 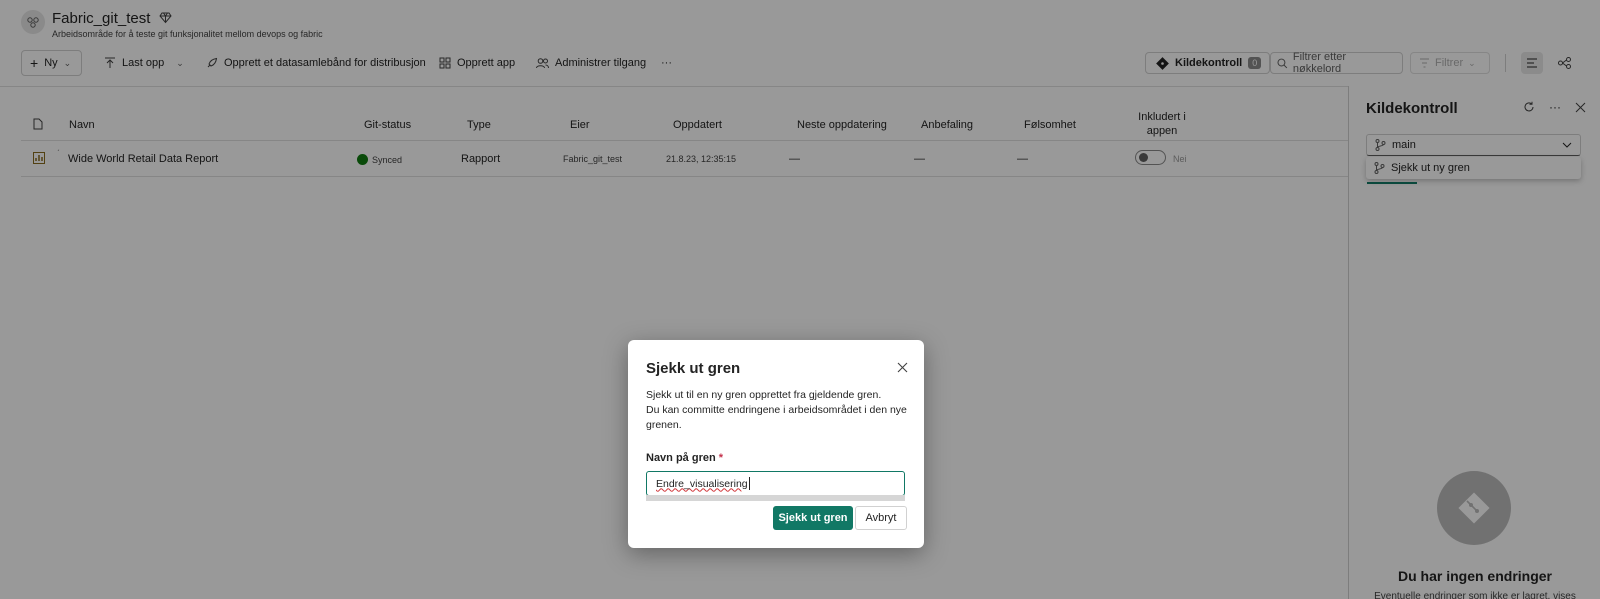 What do you see at coordinates (775, 498) in the screenshot?
I see `input-suggestion-bar` at bounding box center [775, 498].